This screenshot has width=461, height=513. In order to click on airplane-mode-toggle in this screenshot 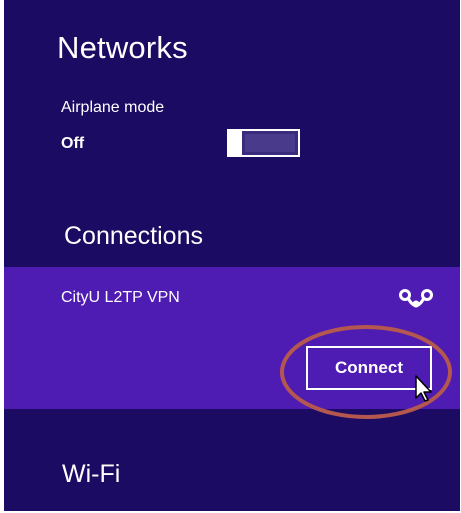, I will do `click(263, 143)`.